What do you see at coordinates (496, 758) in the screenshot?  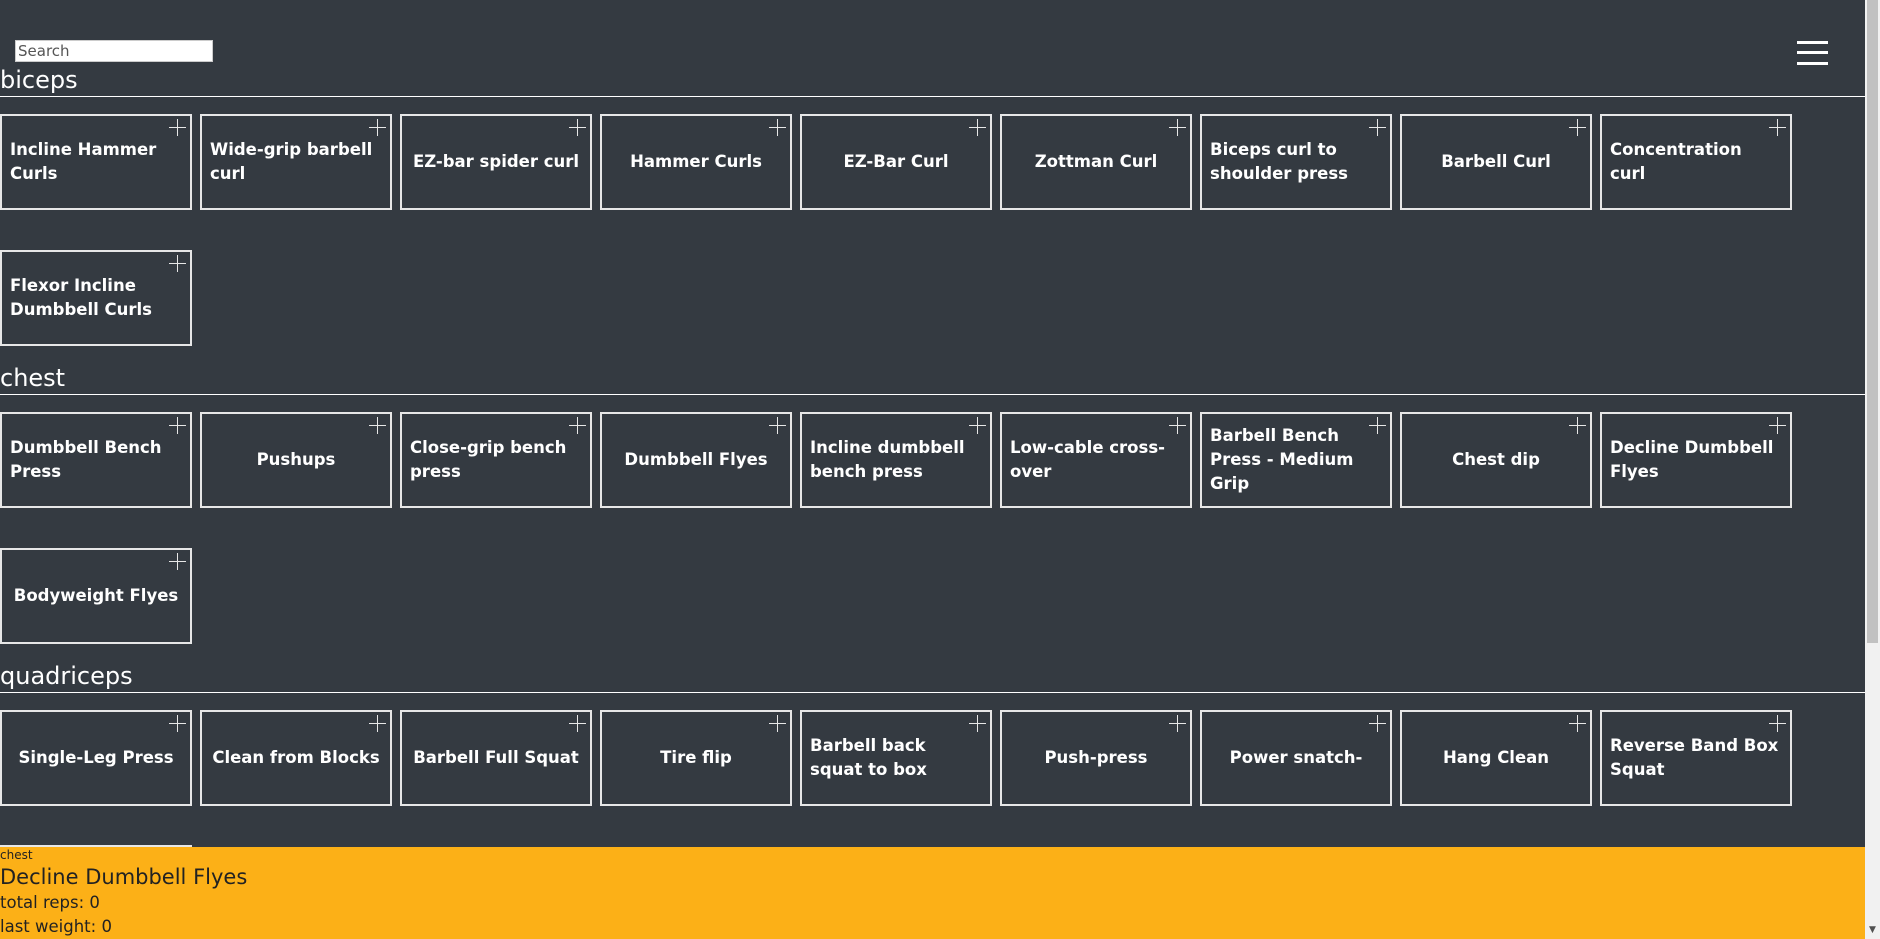 I see `exercise-card: Barbell Full Squat` at bounding box center [496, 758].